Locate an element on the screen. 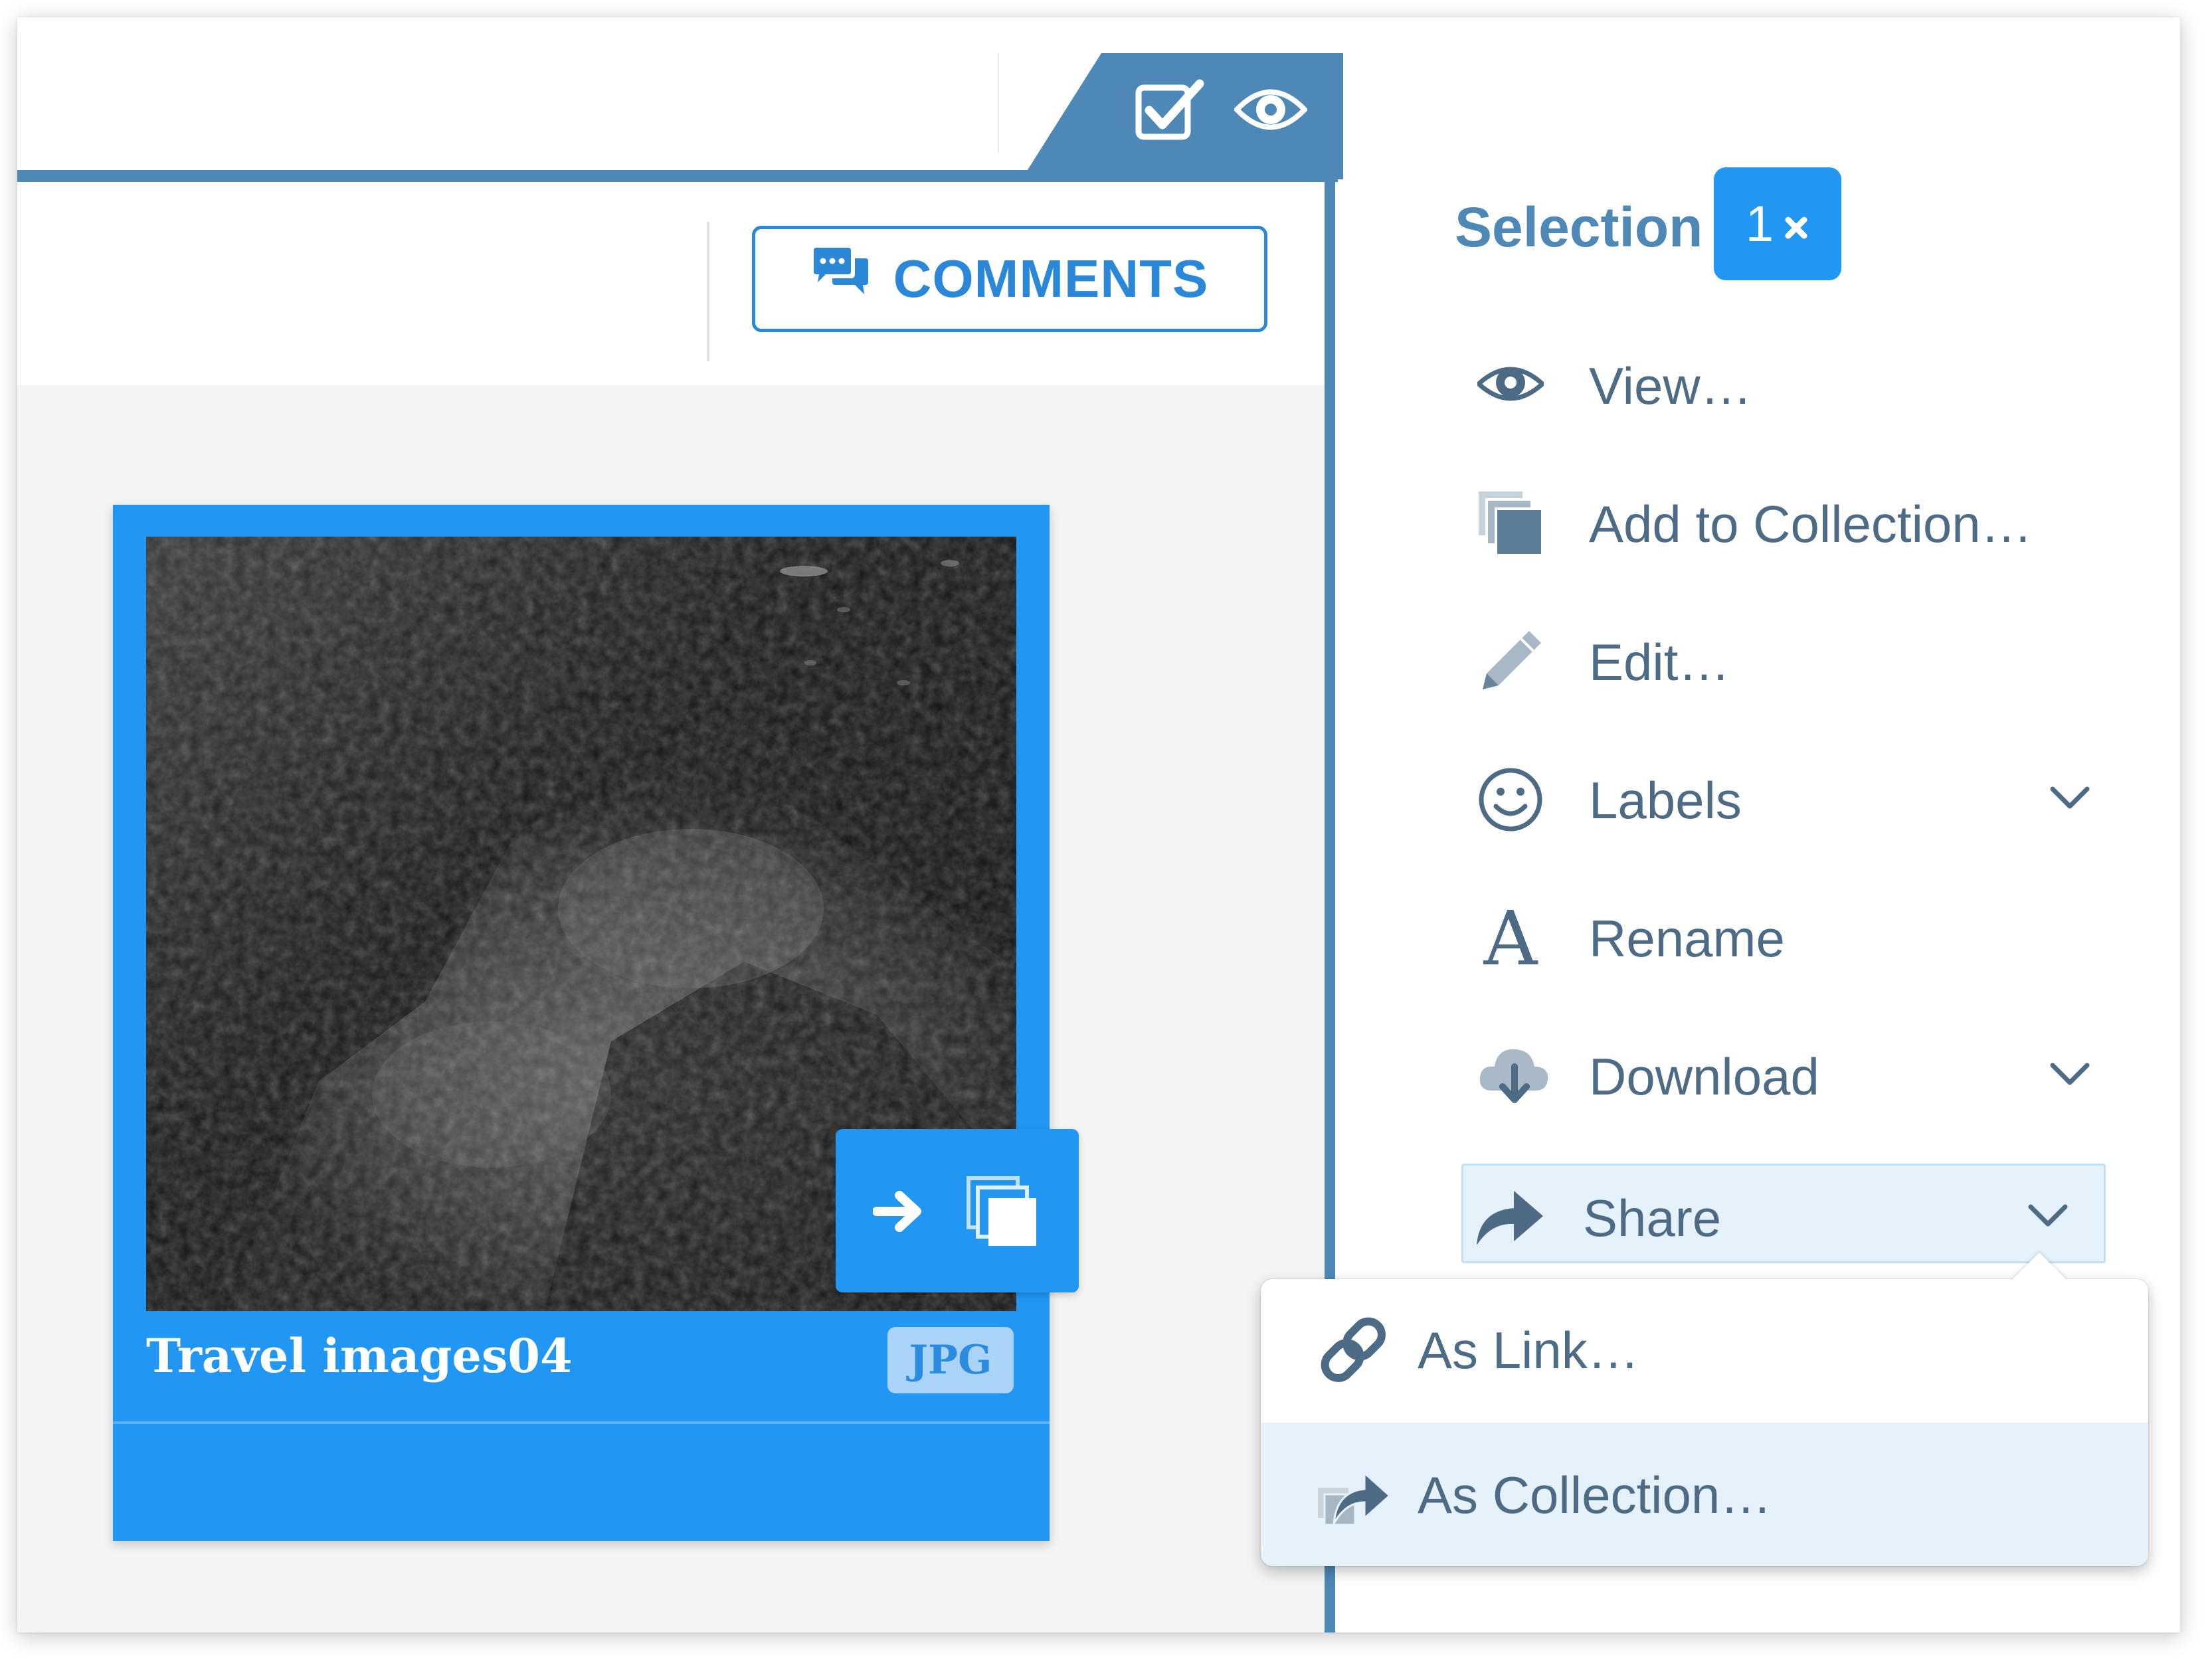 The image size is (2212, 1669). card-divider is located at coordinates (581, 1422).